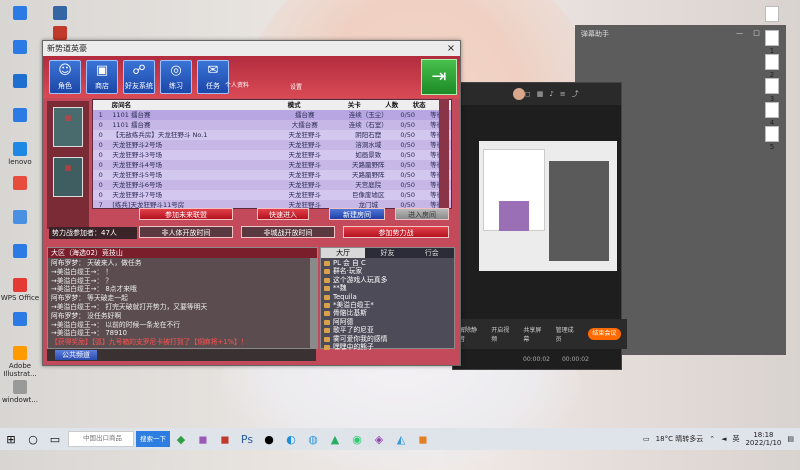 This screenshot has width=800, height=470. What do you see at coordinates (502, 334) in the screenshot?
I see `video-button: 开启视频` at bounding box center [502, 334].